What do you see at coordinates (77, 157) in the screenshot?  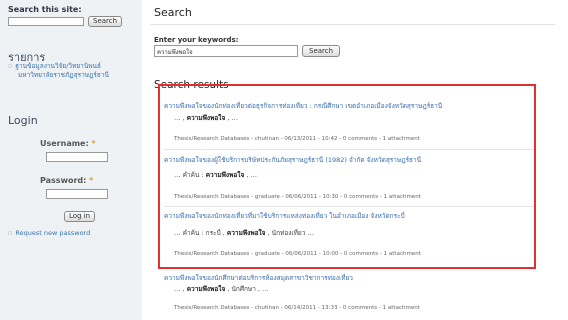 I see `username-input` at bounding box center [77, 157].